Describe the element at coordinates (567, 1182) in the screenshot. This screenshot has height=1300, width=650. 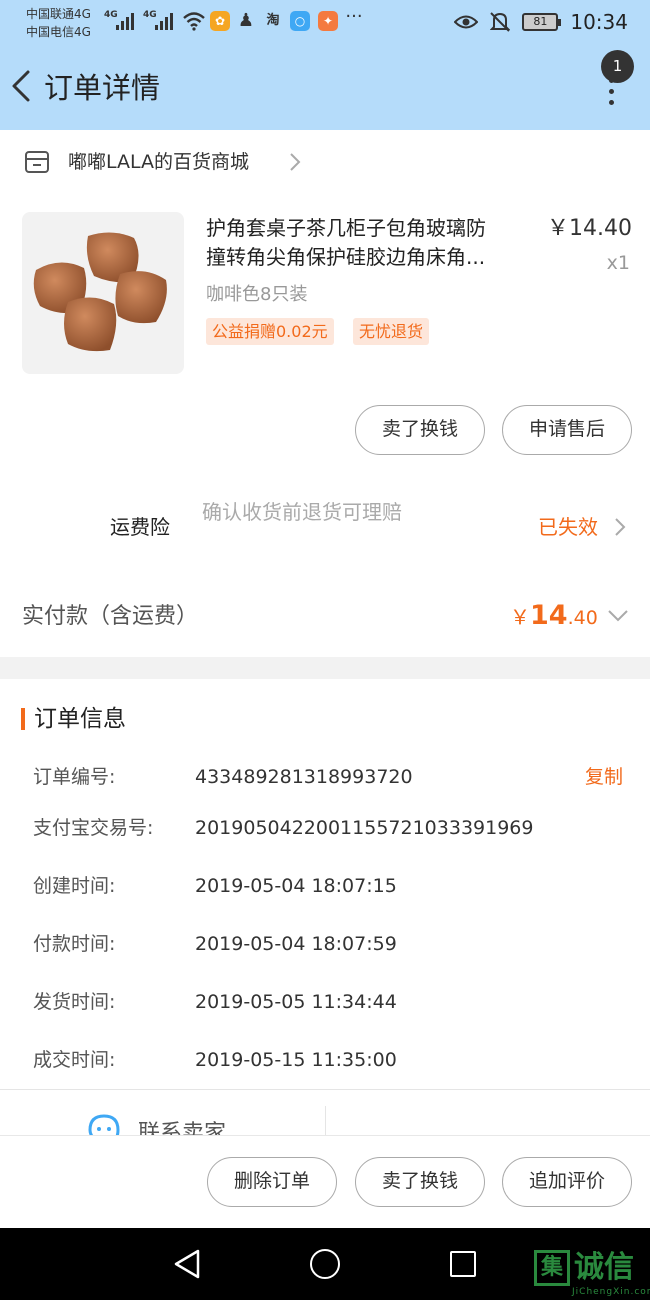
I see `add-review-button: 追加评价` at that location.